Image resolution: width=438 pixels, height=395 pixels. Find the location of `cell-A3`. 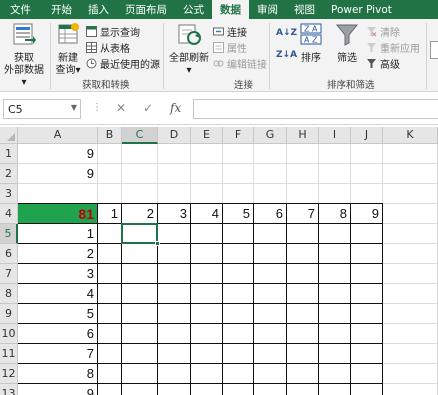

cell-A3 is located at coordinates (58, 194).